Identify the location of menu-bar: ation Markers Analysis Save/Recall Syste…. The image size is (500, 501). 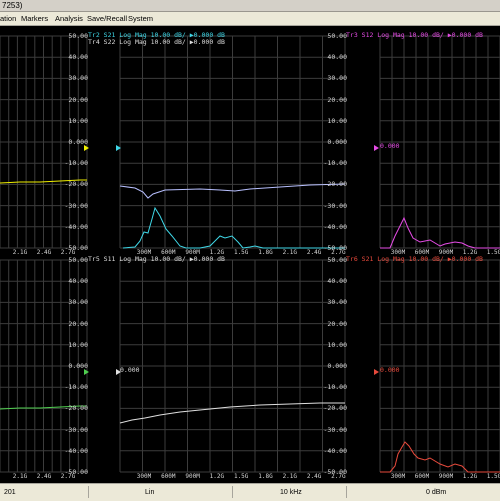
(250, 19).